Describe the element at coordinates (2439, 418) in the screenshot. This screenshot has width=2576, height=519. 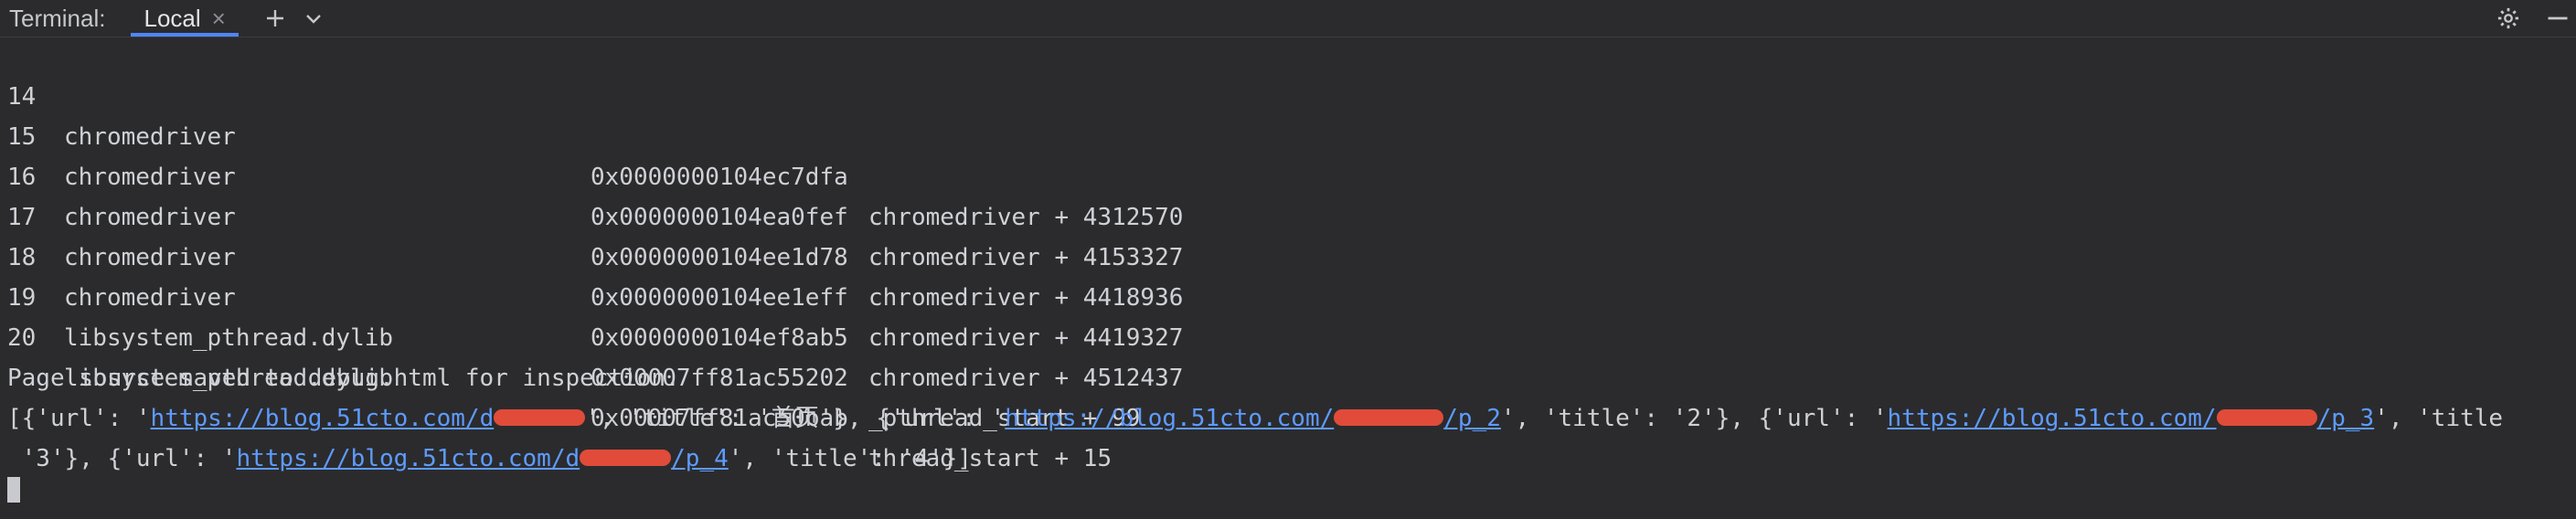
I see `output-text: ', 'title` at that location.